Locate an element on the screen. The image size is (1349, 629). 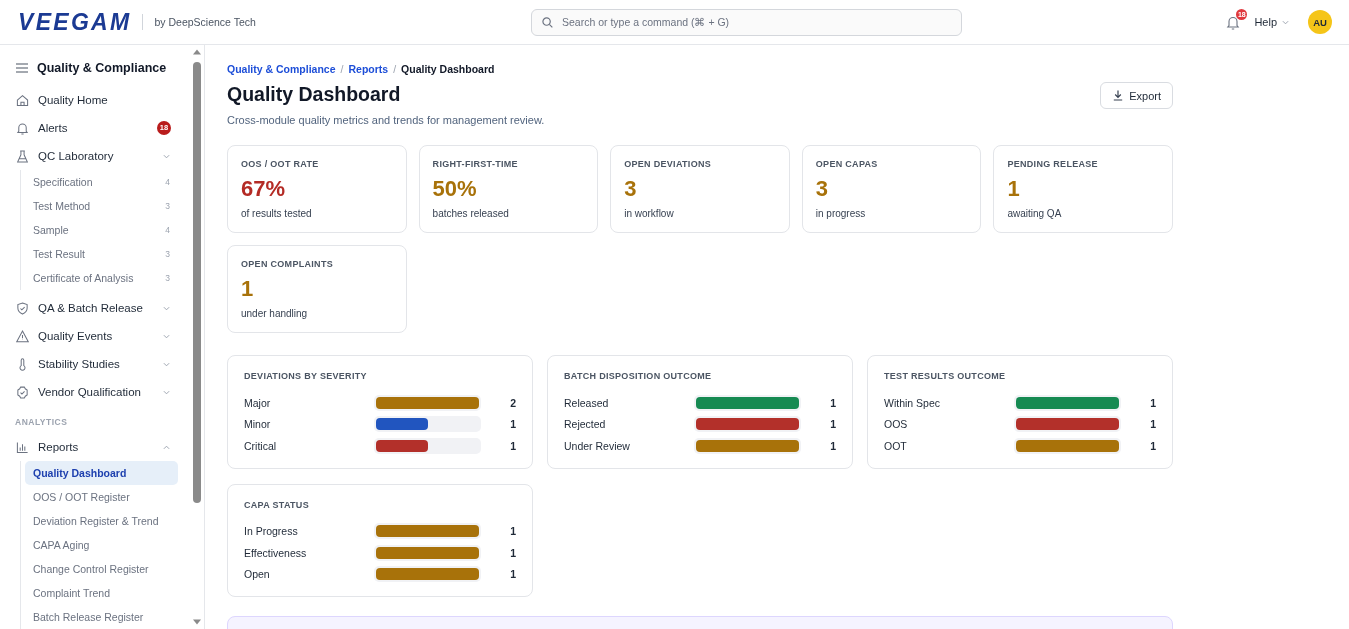
nav-subitem: Test Result 3 is located at coordinates (101, 254).